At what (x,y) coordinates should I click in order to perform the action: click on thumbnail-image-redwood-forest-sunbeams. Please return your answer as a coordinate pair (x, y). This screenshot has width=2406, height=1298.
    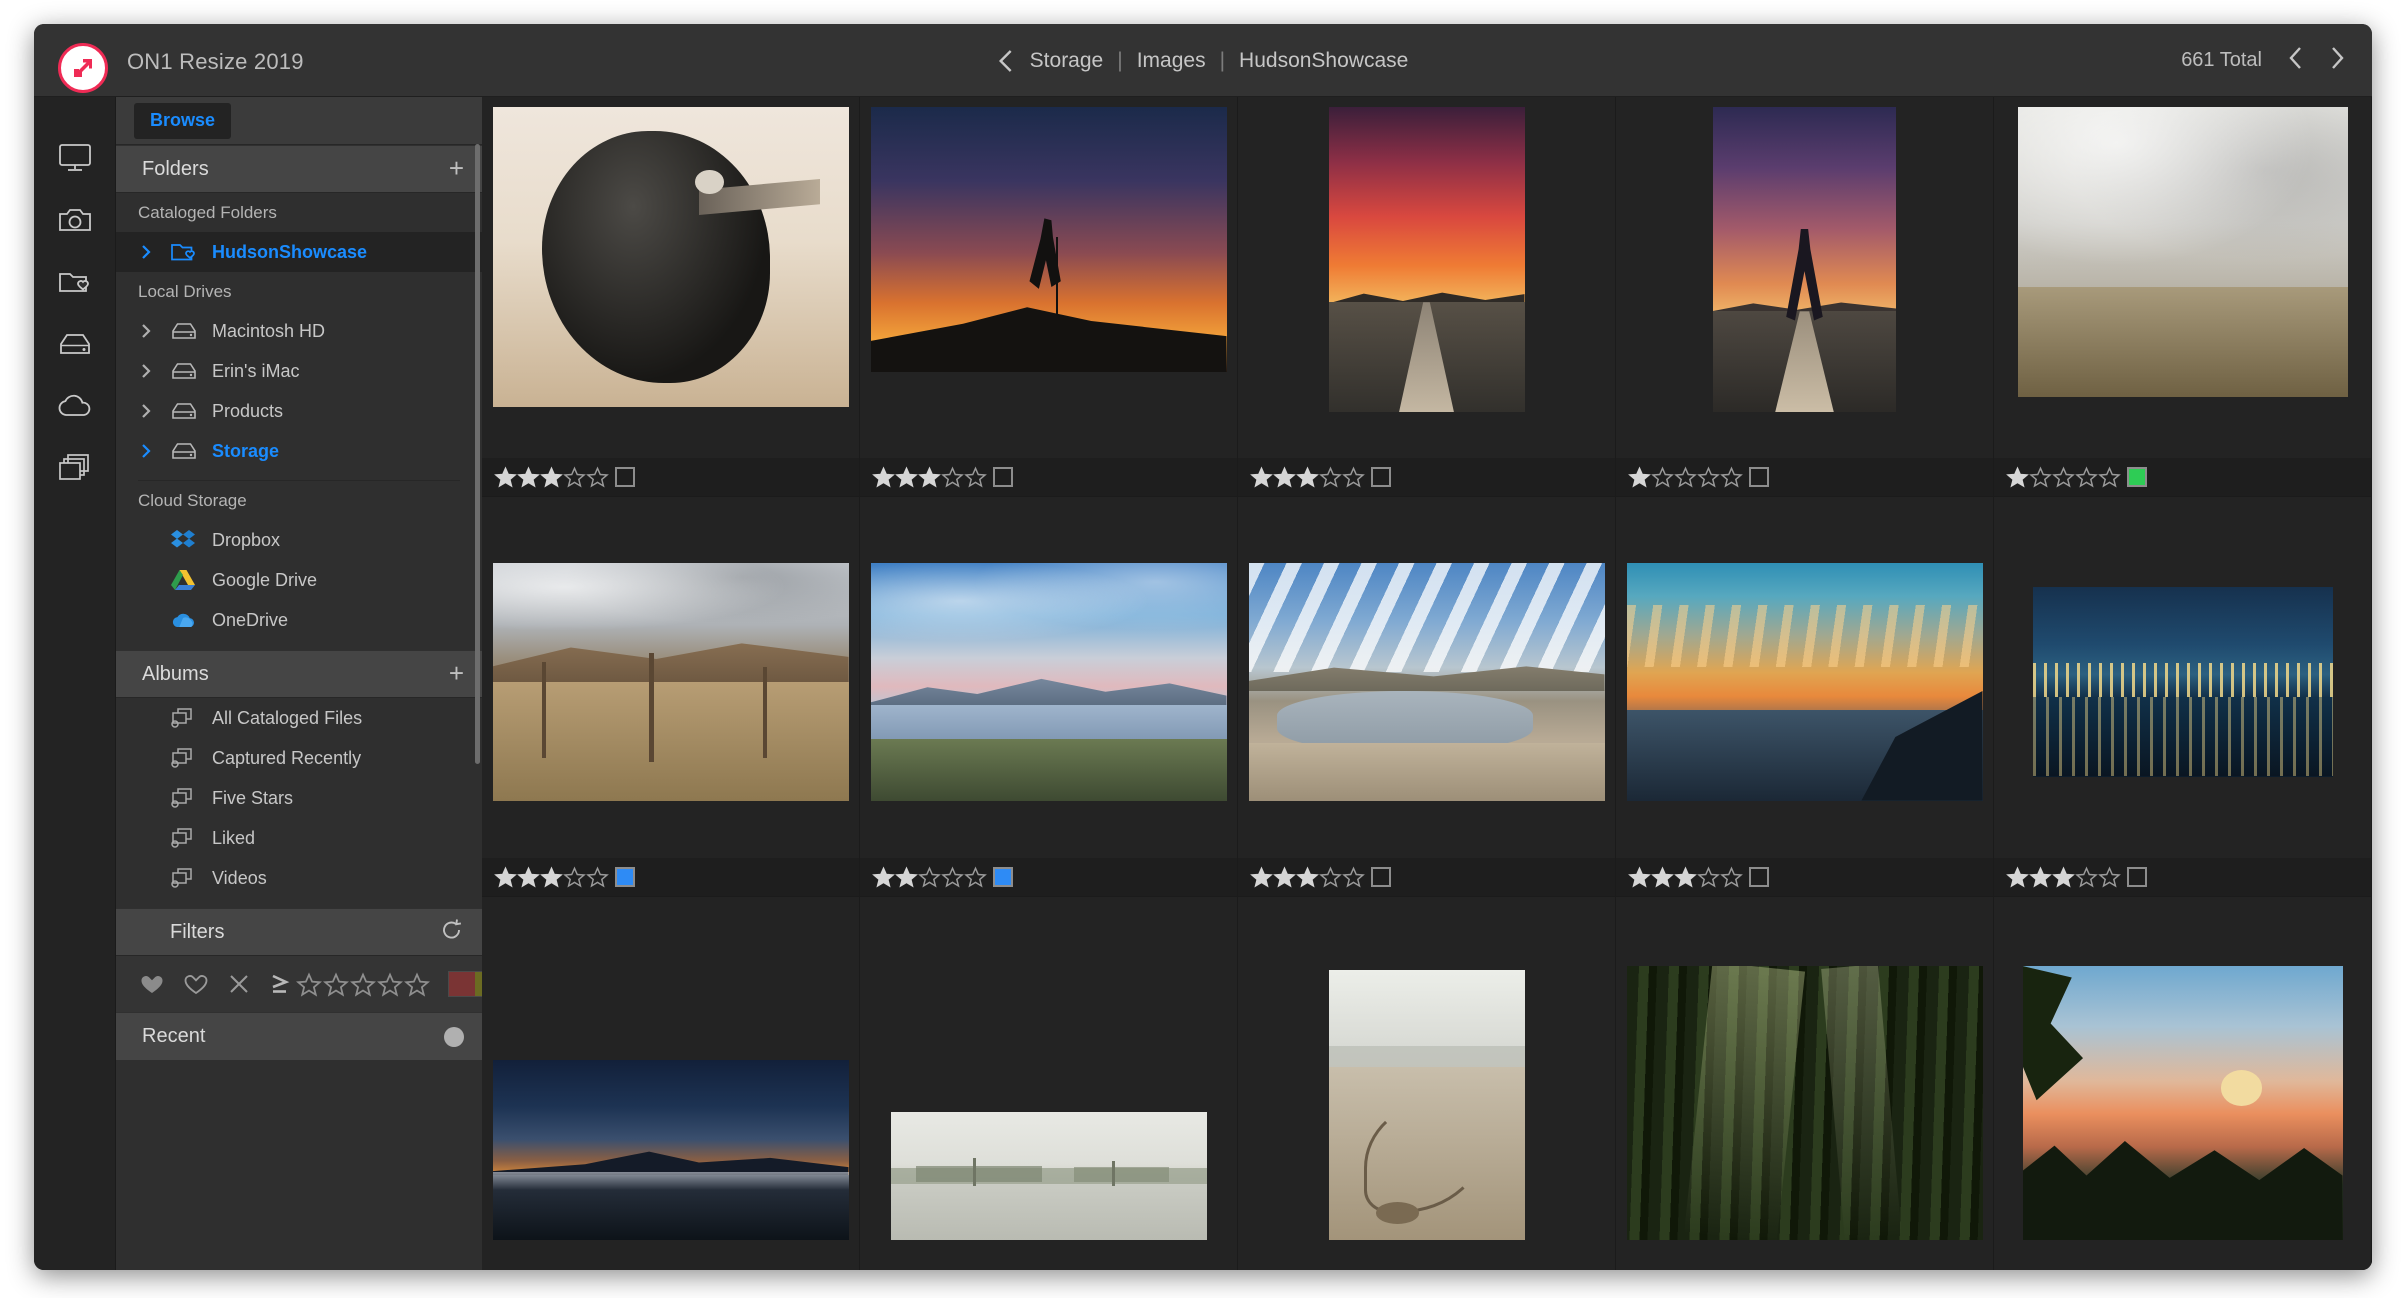
    Looking at the image, I should click on (1804, 1103).